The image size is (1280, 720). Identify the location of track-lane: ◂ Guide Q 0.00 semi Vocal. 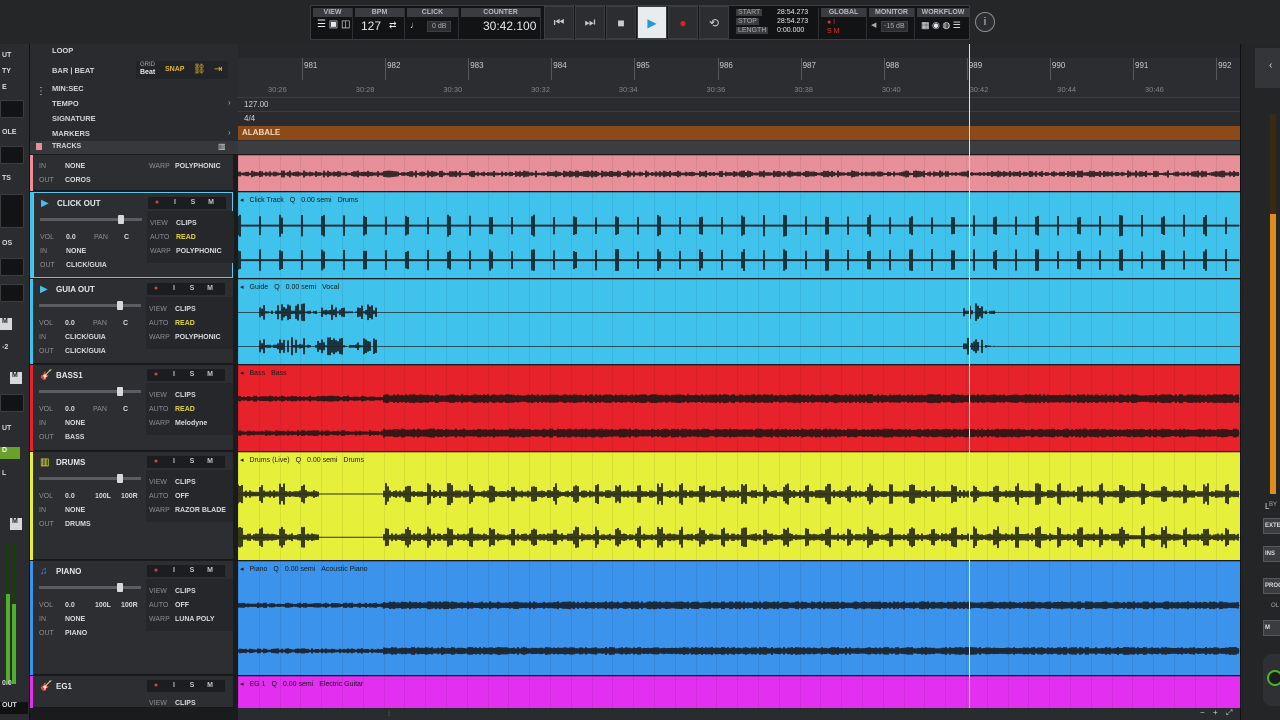
(739, 321).